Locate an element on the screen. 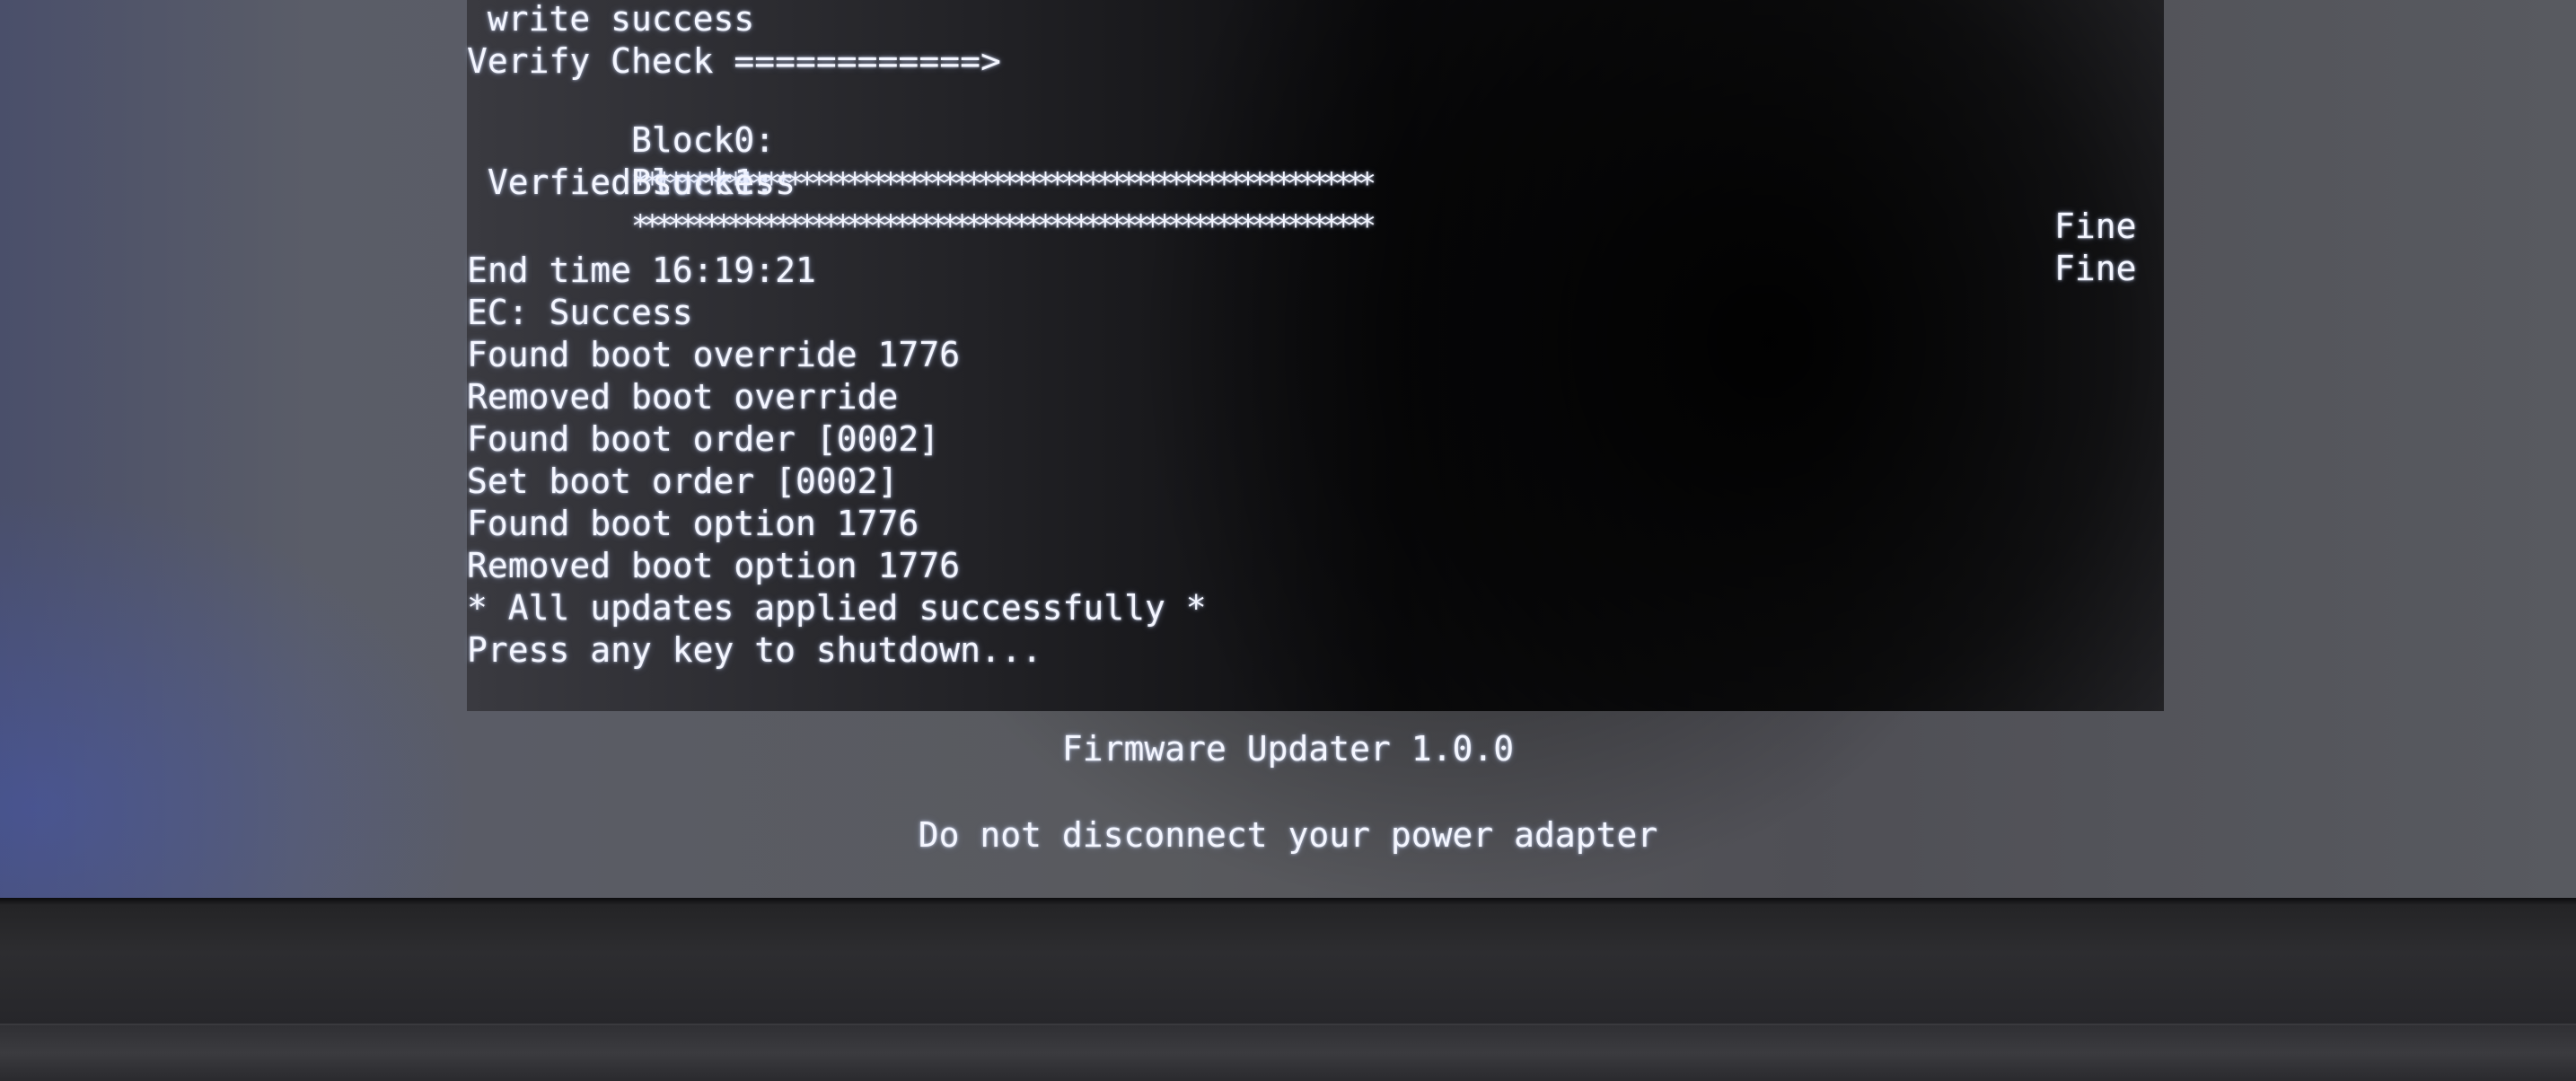 The height and width of the screenshot is (1081, 2576). bezel-lower is located at coordinates (1288, 1053).